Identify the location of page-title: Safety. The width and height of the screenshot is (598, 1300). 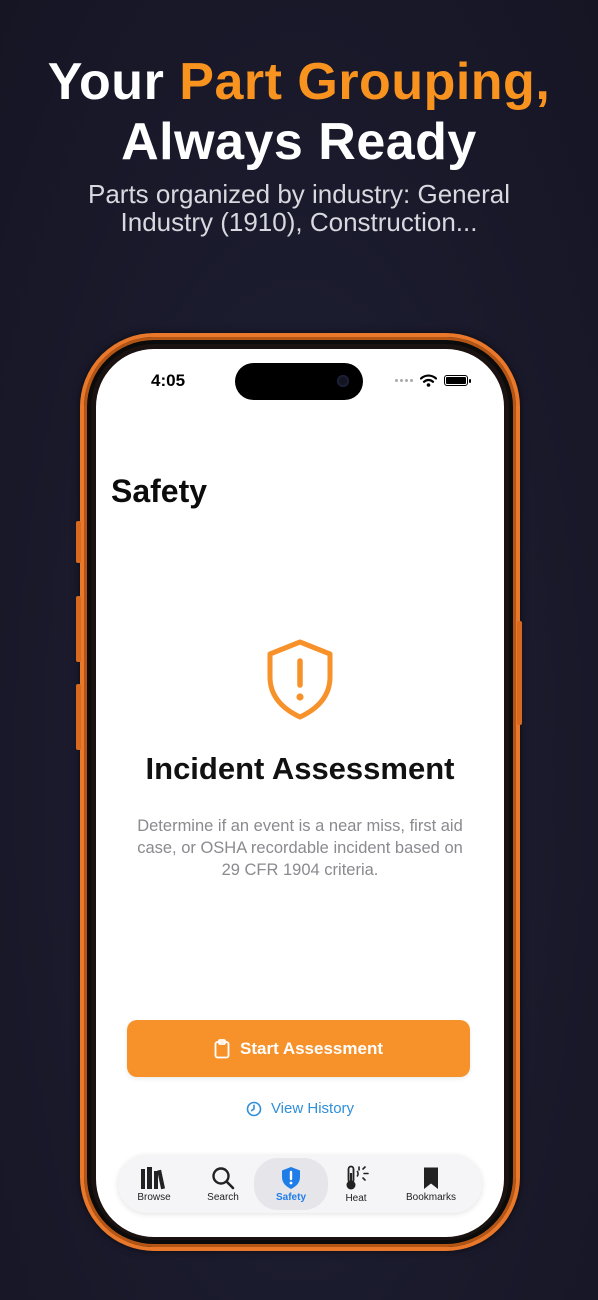
(159, 491).